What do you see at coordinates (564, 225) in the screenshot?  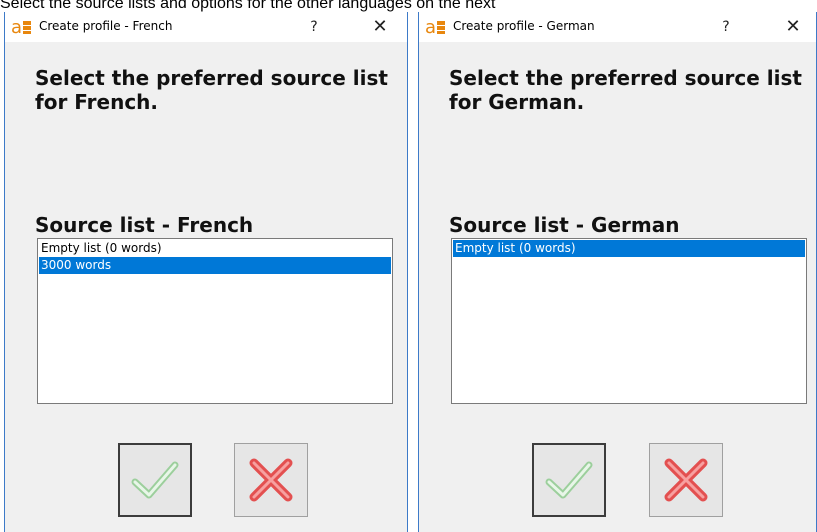 I see `source-list-label: Source list - German` at bounding box center [564, 225].